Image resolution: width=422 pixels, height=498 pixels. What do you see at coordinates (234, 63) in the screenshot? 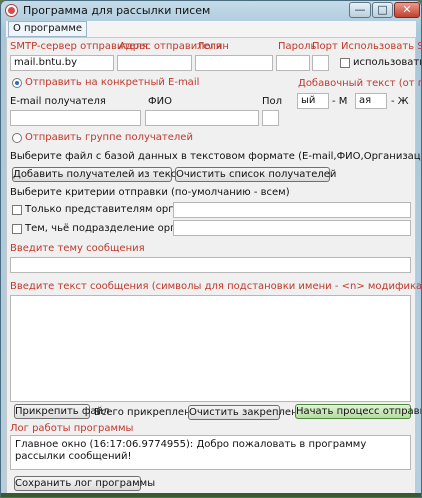
I see `login-input` at bounding box center [234, 63].